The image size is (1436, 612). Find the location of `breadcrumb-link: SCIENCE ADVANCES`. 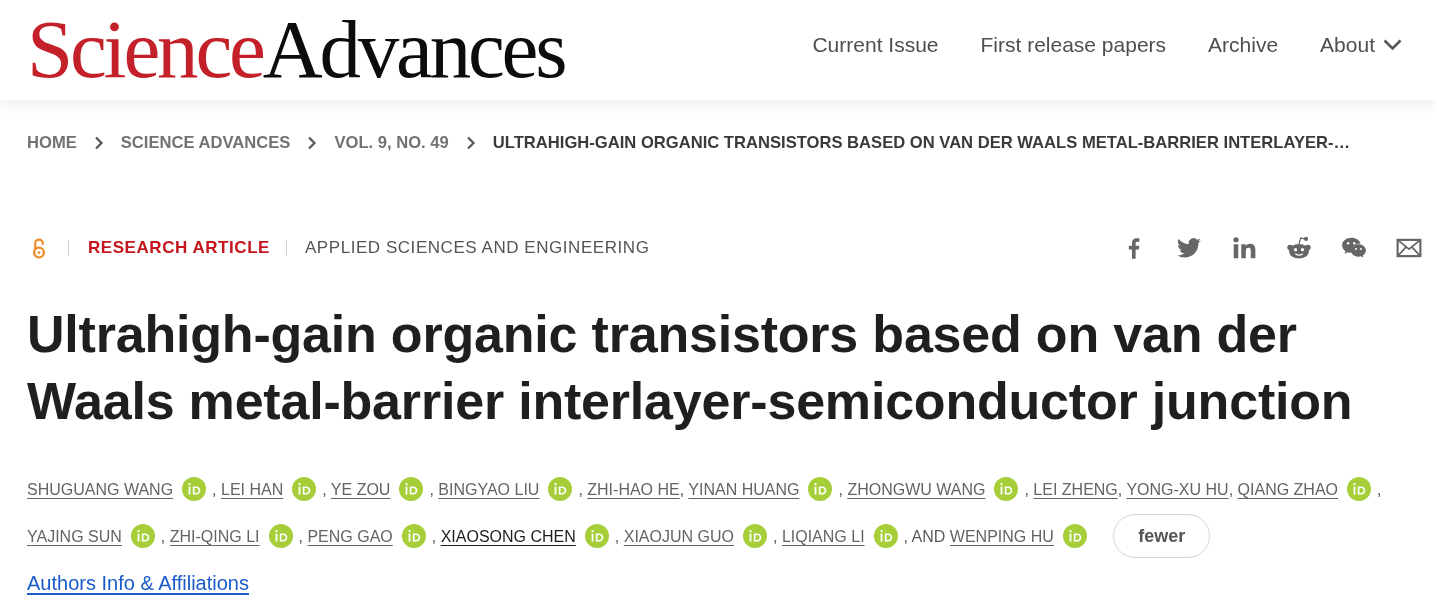

breadcrumb-link: SCIENCE ADVANCES is located at coordinates (205, 143).